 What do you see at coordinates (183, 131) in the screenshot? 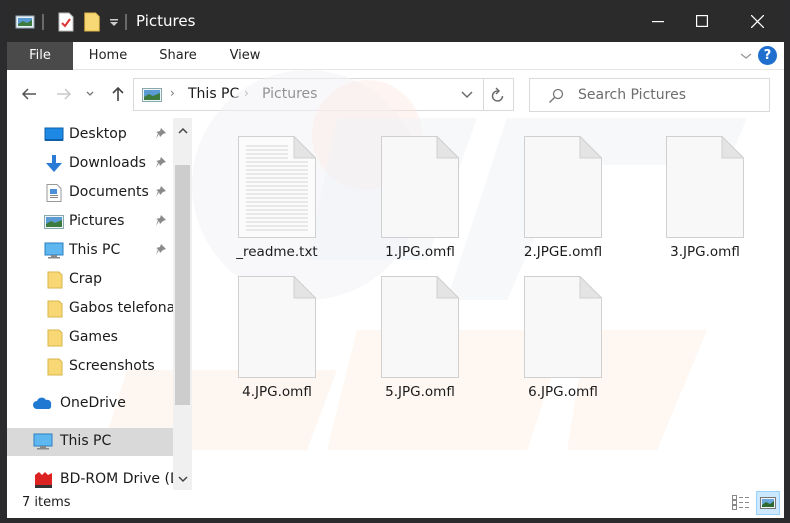
I see `scroll-up-chevron-icon` at bounding box center [183, 131].